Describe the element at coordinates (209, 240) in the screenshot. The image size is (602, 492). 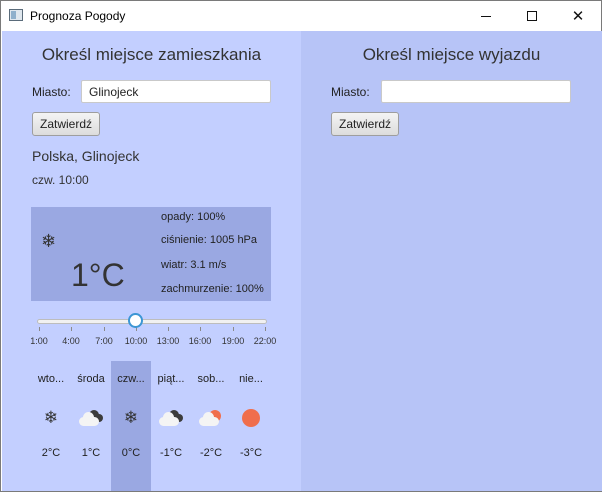
I see `pressure-value: ciśnienie: 1005 hPa` at that location.